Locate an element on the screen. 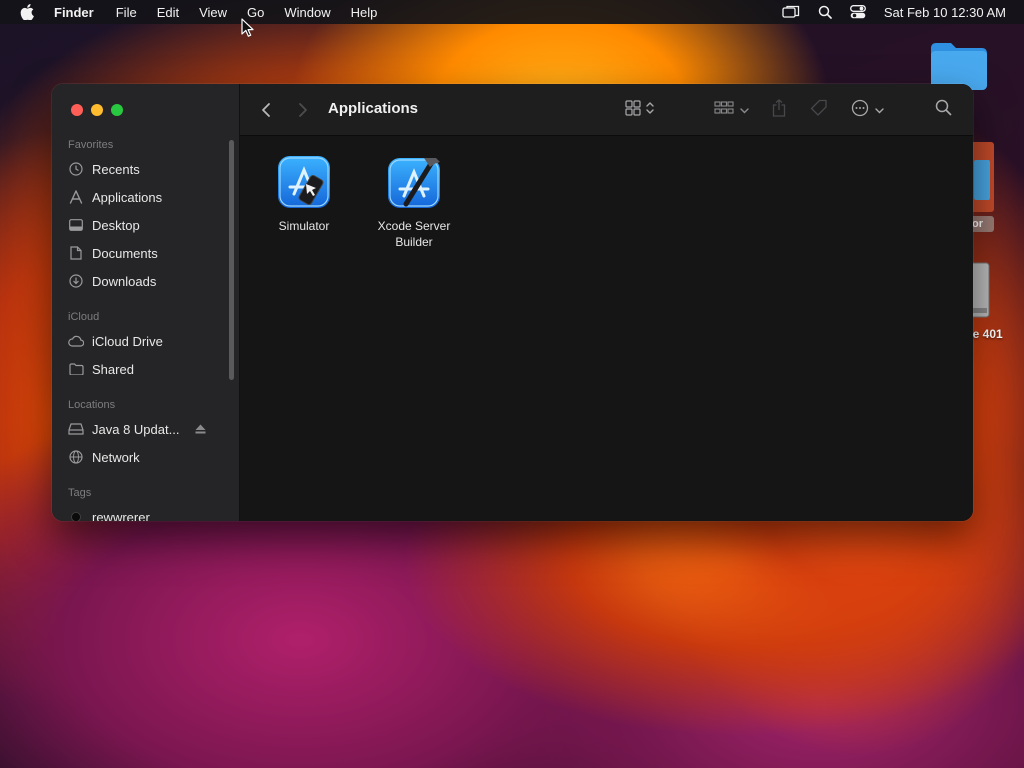  share-icon is located at coordinates (779, 110).